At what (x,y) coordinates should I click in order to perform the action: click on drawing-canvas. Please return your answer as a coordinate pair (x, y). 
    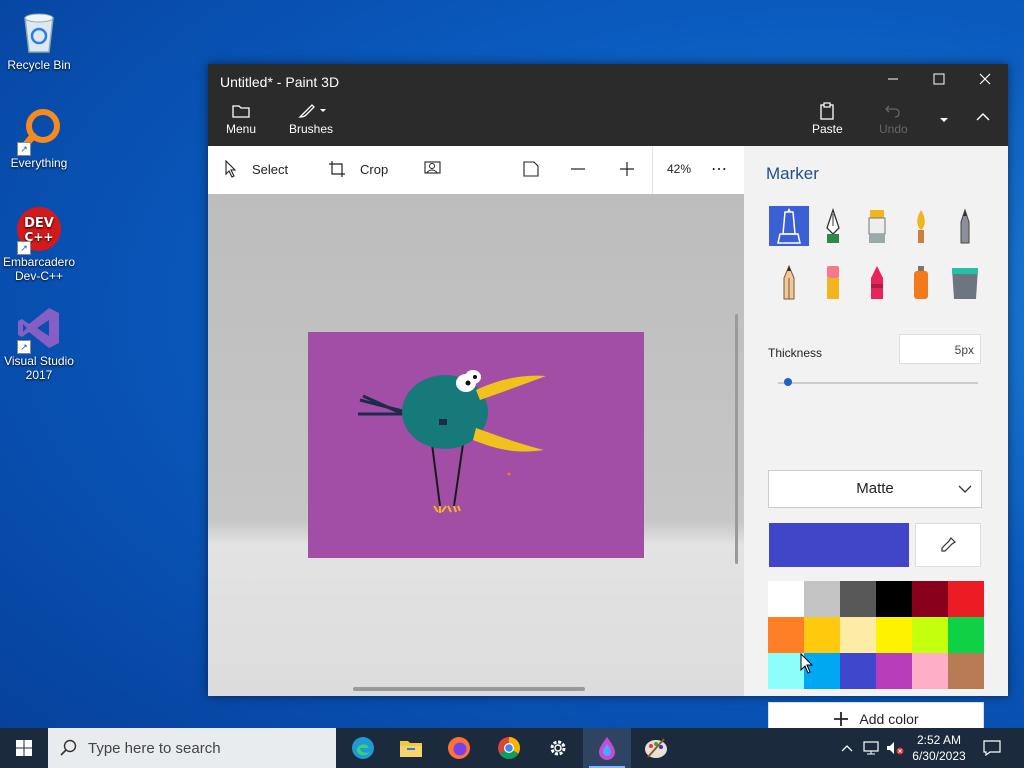
    Looking at the image, I should click on (476, 445).